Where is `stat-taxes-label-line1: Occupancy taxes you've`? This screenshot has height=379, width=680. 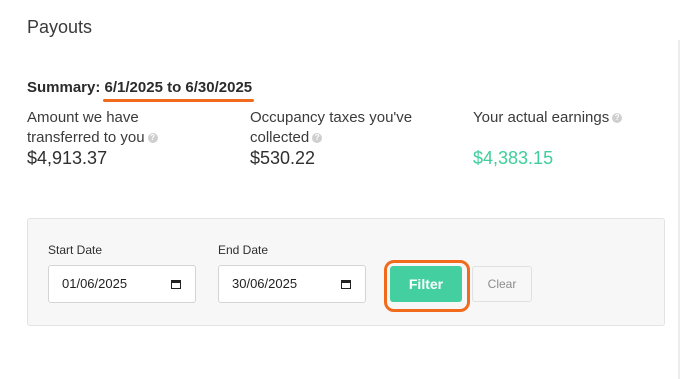
stat-taxes-label-line1: Occupancy taxes you've is located at coordinates (331, 117).